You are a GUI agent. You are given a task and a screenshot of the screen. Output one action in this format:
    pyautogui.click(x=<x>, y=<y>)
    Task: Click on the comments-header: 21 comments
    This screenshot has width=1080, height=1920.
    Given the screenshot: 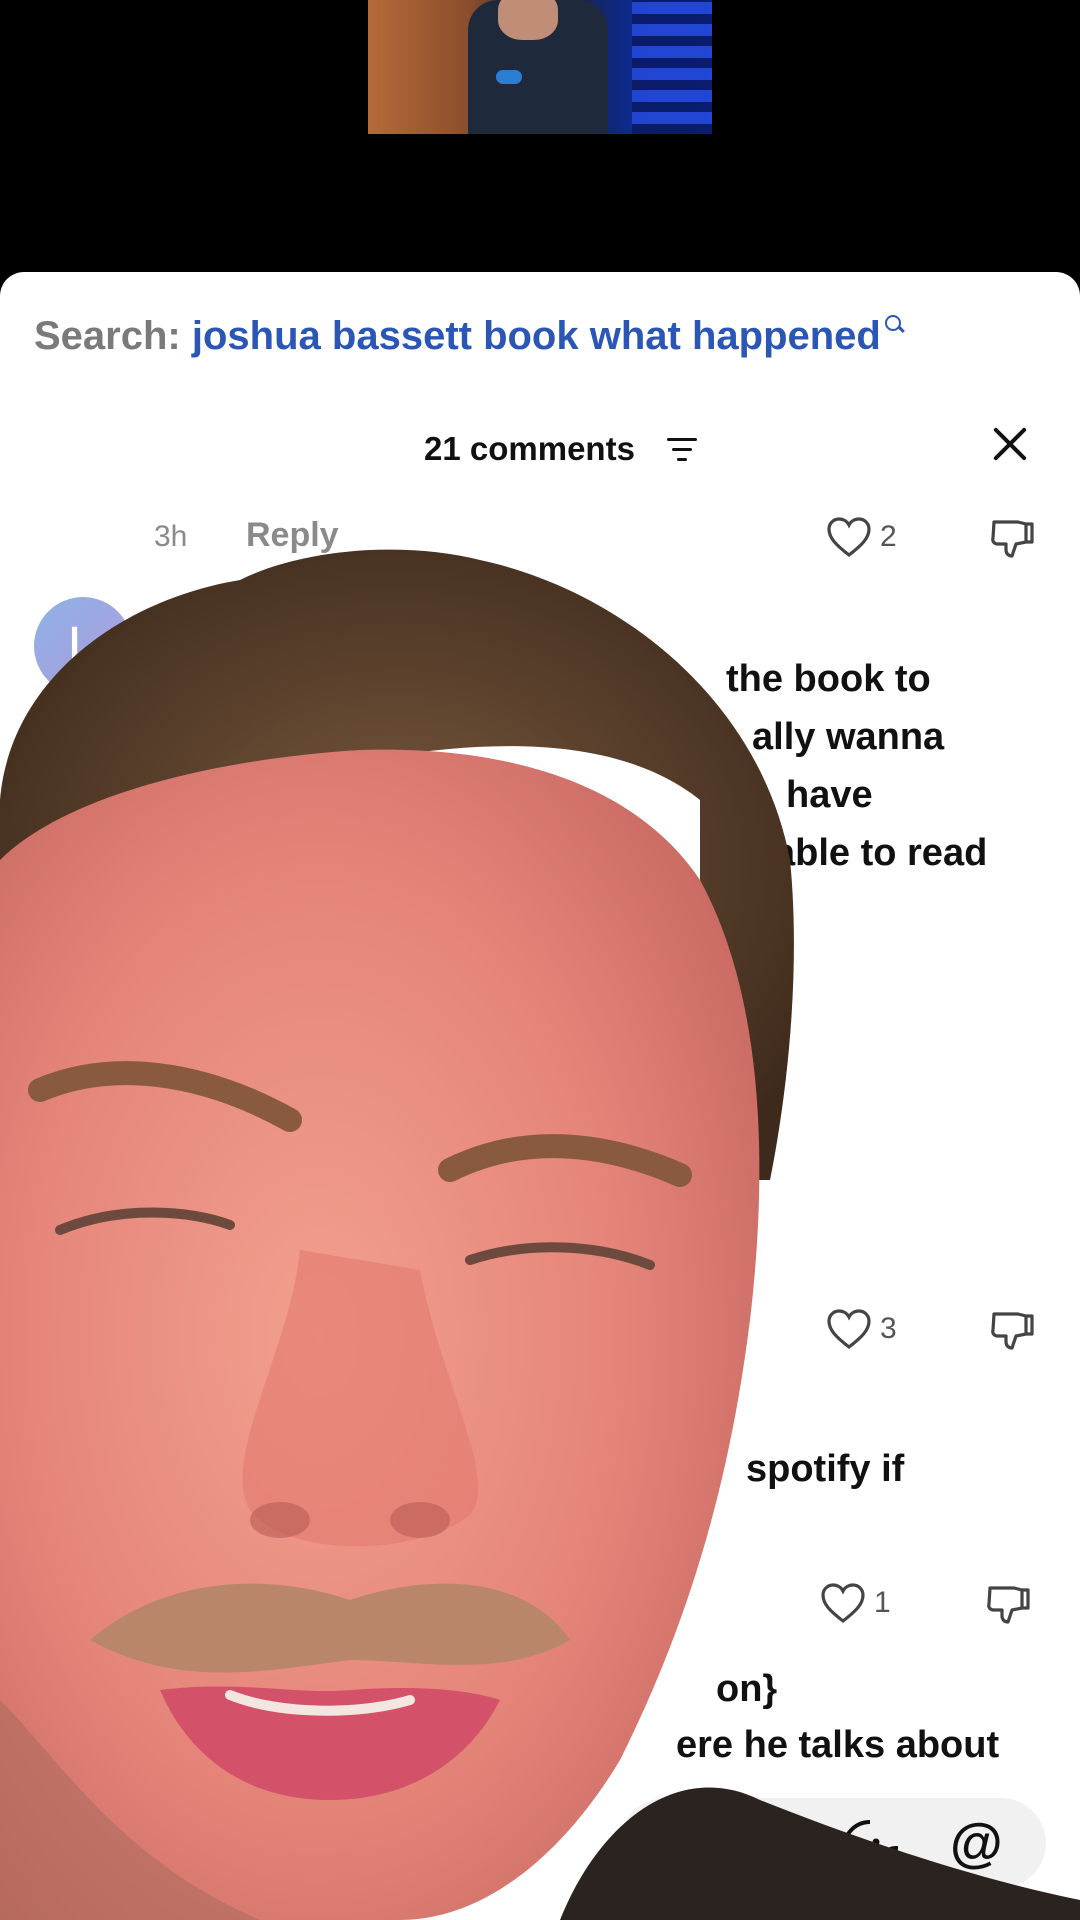 What is the action you would take?
    pyautogui.click(x=540, y=449)
    